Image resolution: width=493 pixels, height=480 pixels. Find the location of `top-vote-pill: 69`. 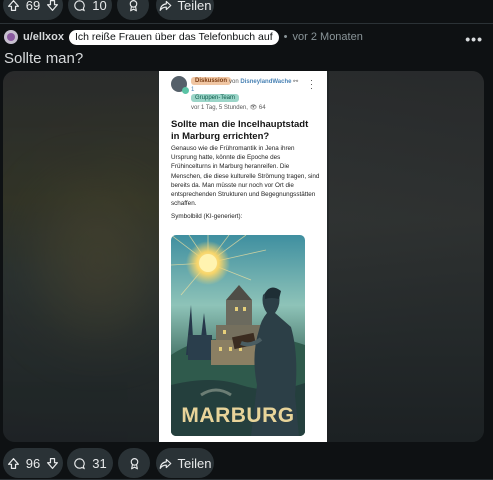

top-vote-pill: 69 is located at coordinates (33, 10).